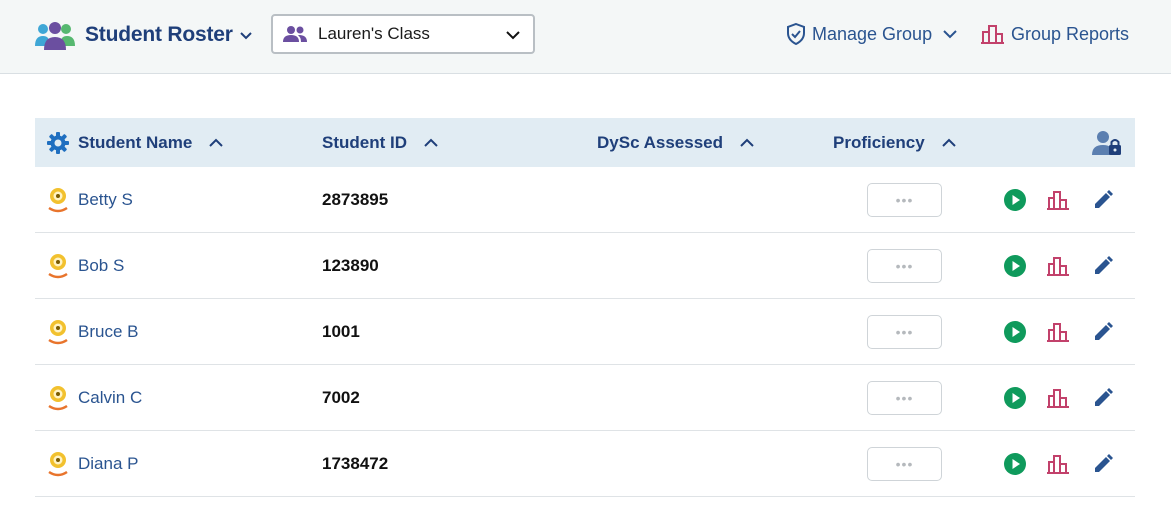 This screenshot has width=1171, height=517. I want to click on shield-check-icon, so click(796, 34).